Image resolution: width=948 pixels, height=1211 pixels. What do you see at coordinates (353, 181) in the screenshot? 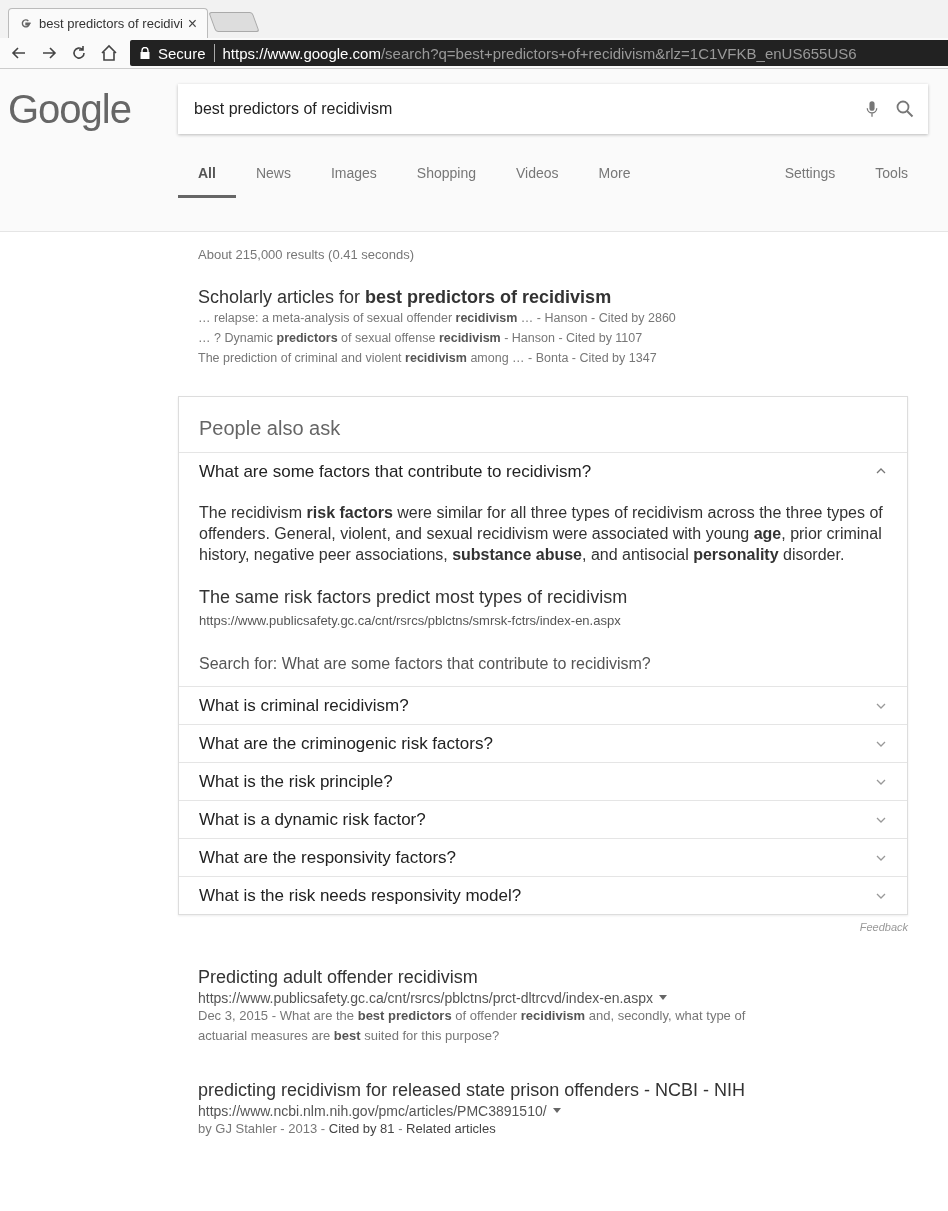
I see `search-tab: Images` at bounding box center [353, 181].